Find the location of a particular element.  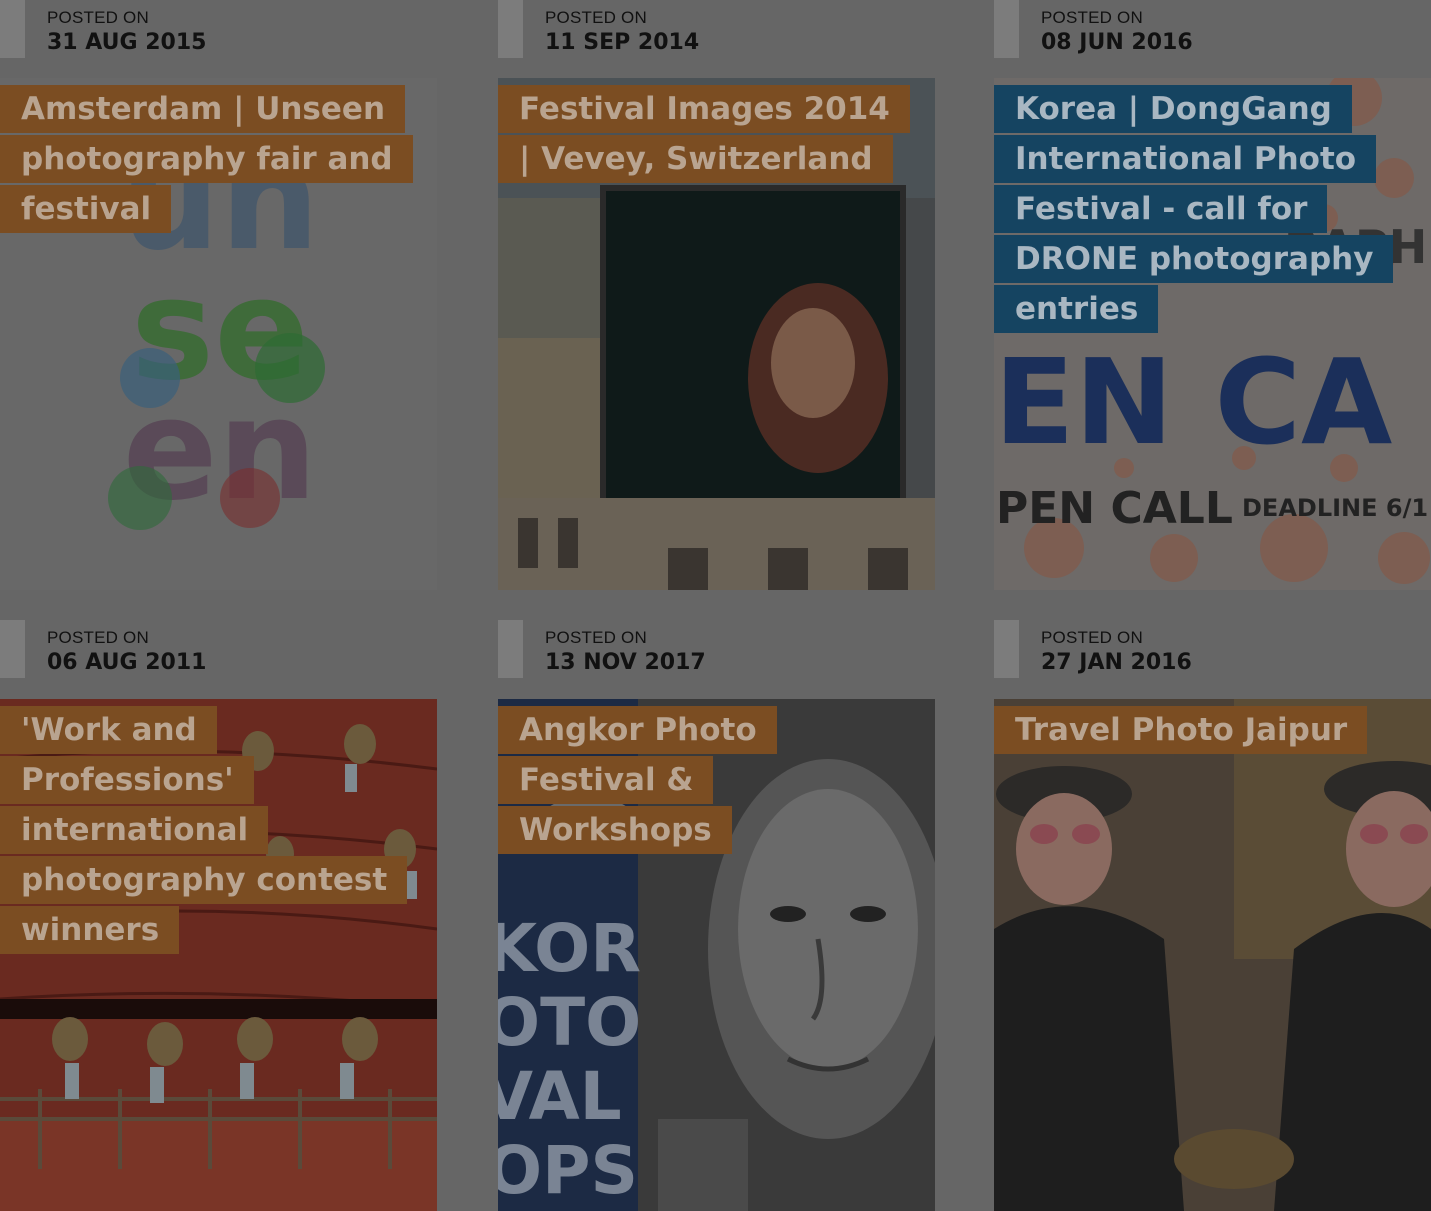

image-text: KOR is located at coordinates (569, 948).